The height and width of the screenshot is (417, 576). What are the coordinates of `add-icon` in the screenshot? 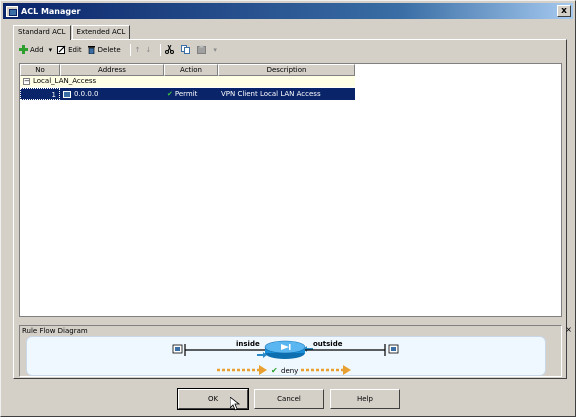 It's located at (23, 49).